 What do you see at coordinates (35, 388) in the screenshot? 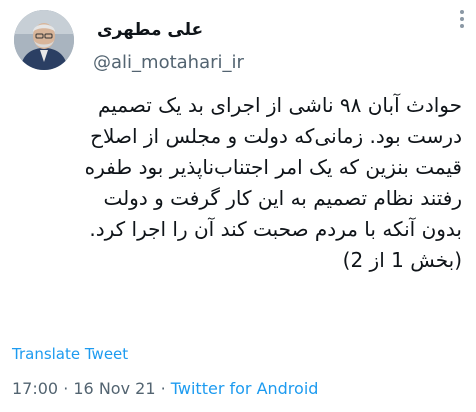
I see `tweet-time: 17:00` at bounding box center [35, 388].